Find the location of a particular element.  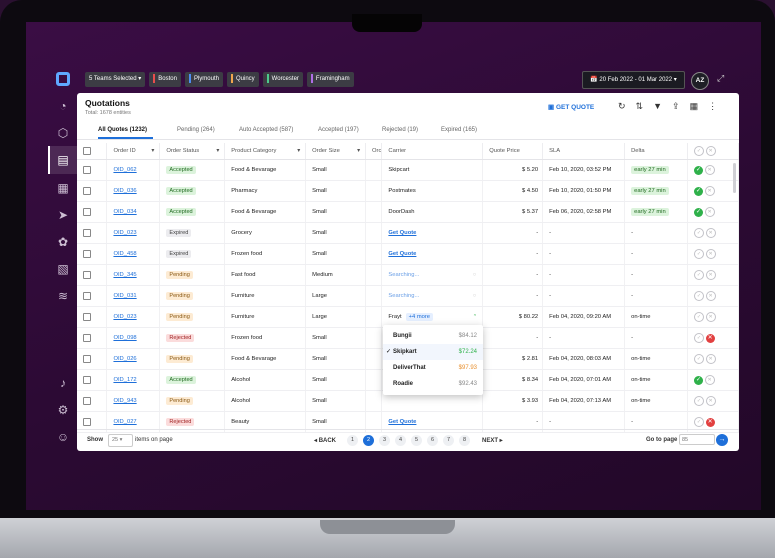

calendar-icon: ▦ is located at coordinates (63, 188).